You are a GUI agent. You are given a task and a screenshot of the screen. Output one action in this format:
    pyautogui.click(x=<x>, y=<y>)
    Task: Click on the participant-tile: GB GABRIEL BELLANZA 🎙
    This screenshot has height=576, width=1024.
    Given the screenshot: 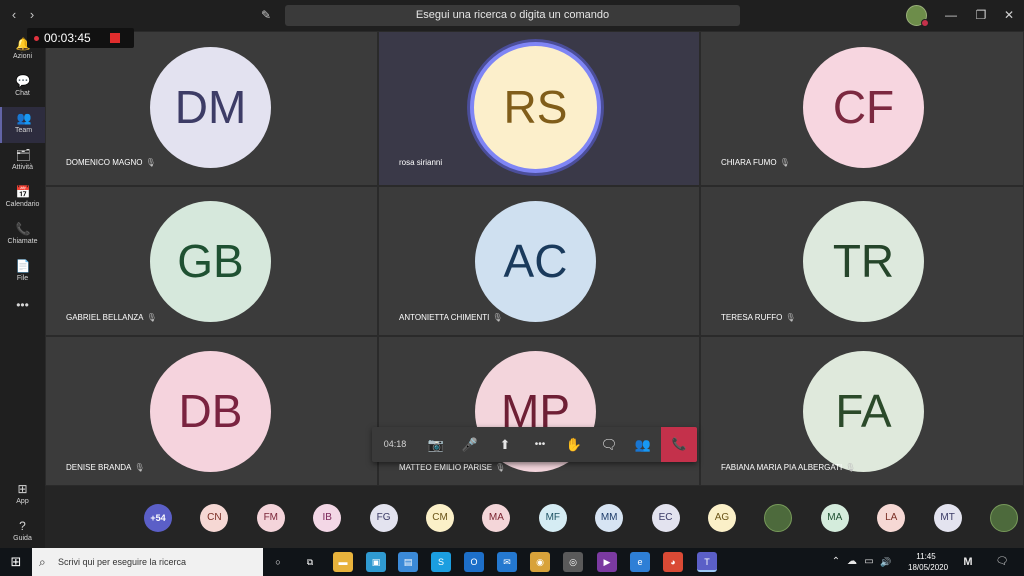 What is the action you would take?
    pyautogui.click(x=211, y=261)
    